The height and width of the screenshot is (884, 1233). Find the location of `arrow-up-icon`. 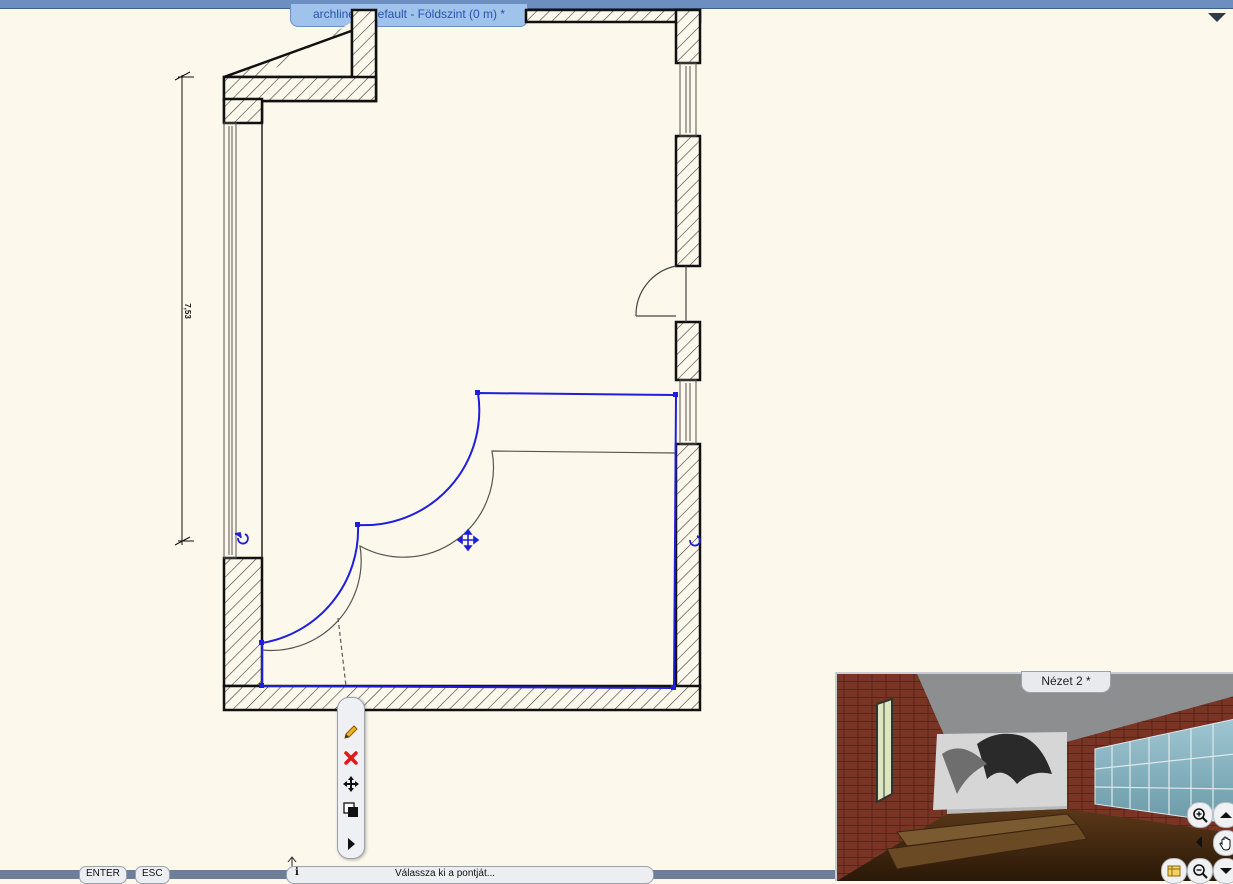

arrow-up-icon is located at coordinates (1223, 815).